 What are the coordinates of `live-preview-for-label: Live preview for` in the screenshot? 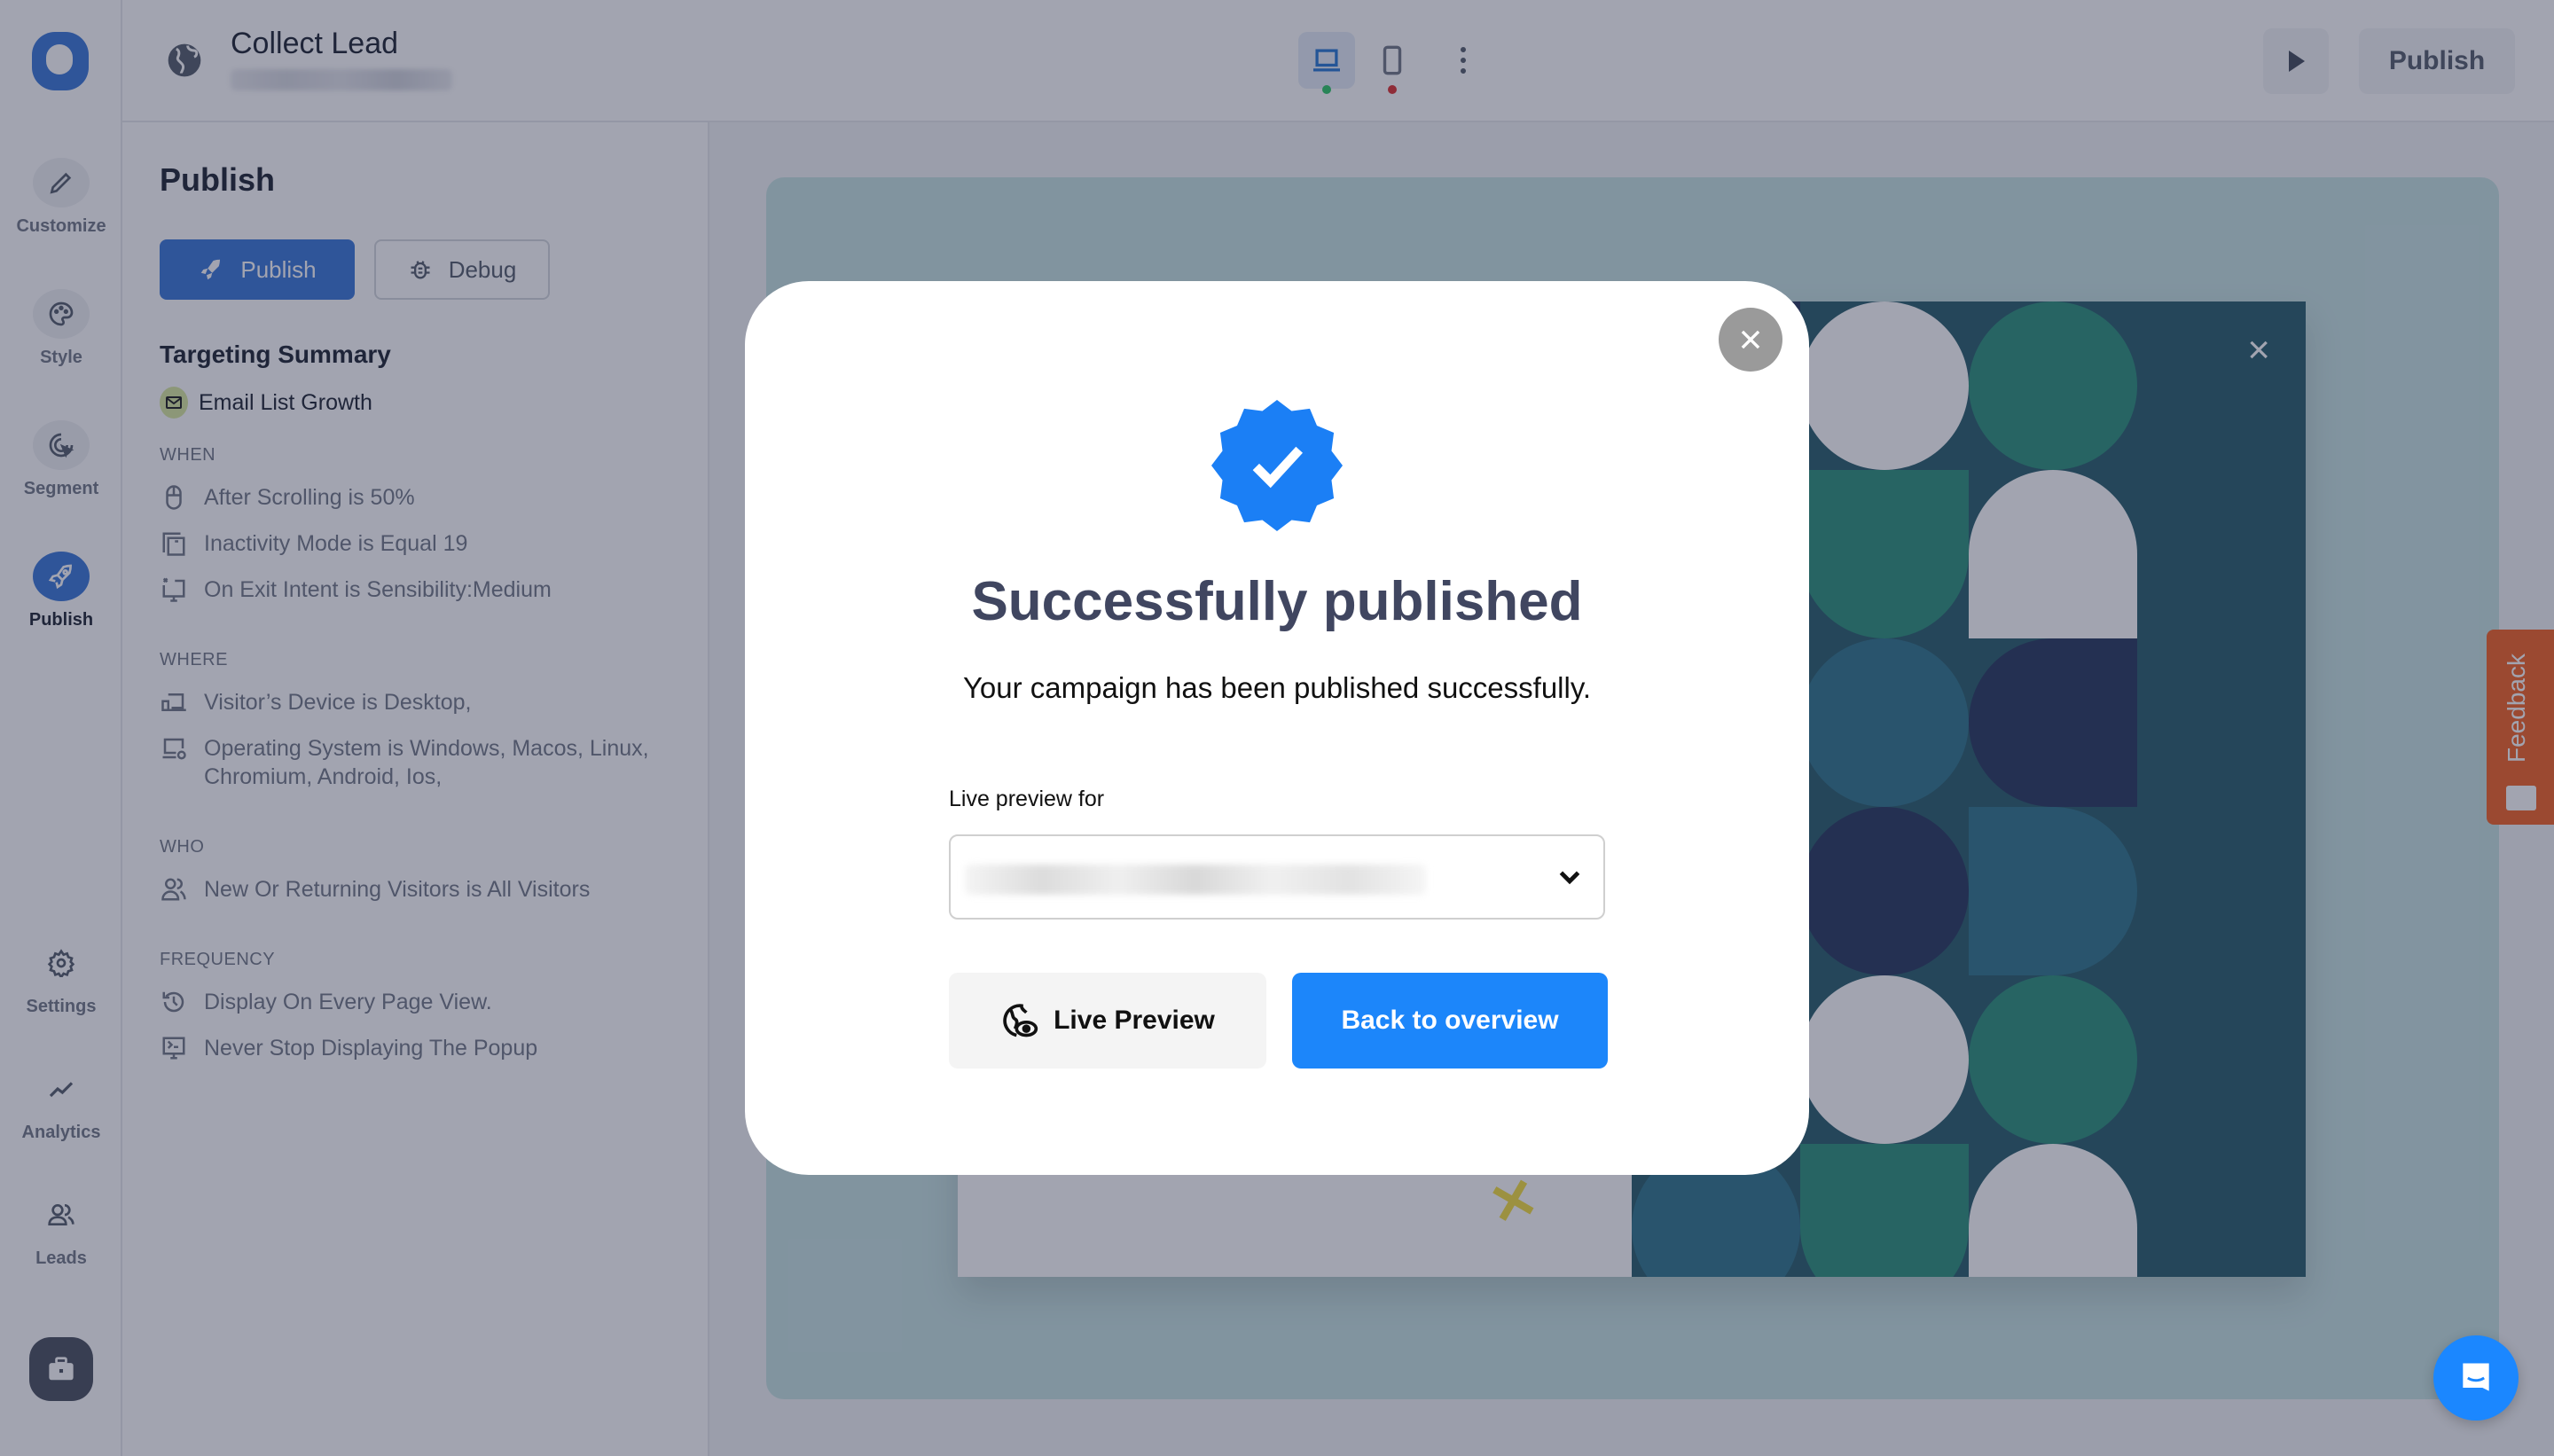 It's located at (1027, 799).